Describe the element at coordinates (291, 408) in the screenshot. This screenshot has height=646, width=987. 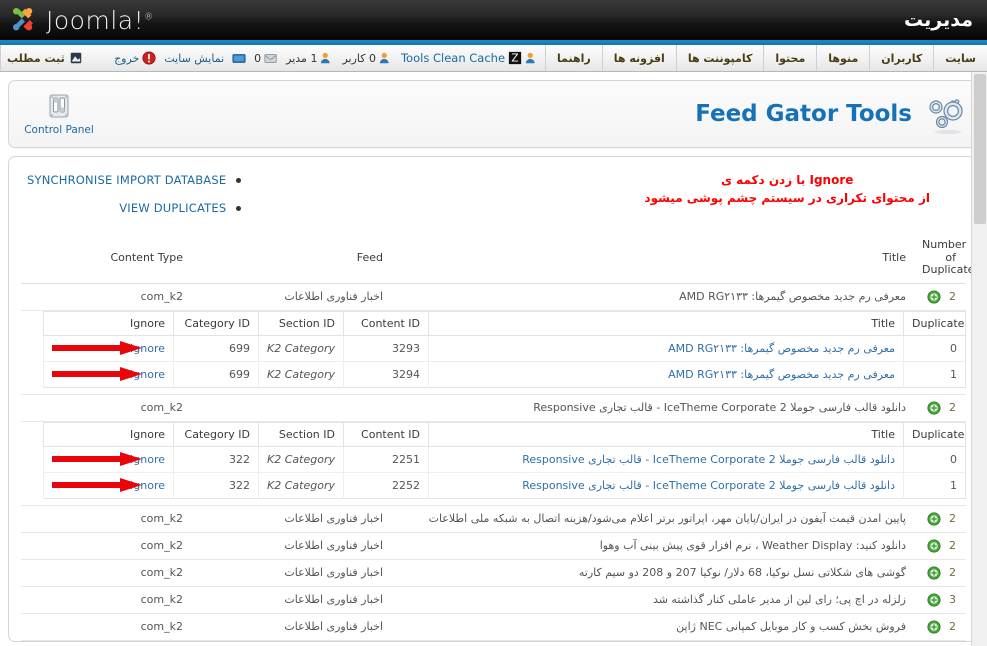
I see `cell-feed` at that location.